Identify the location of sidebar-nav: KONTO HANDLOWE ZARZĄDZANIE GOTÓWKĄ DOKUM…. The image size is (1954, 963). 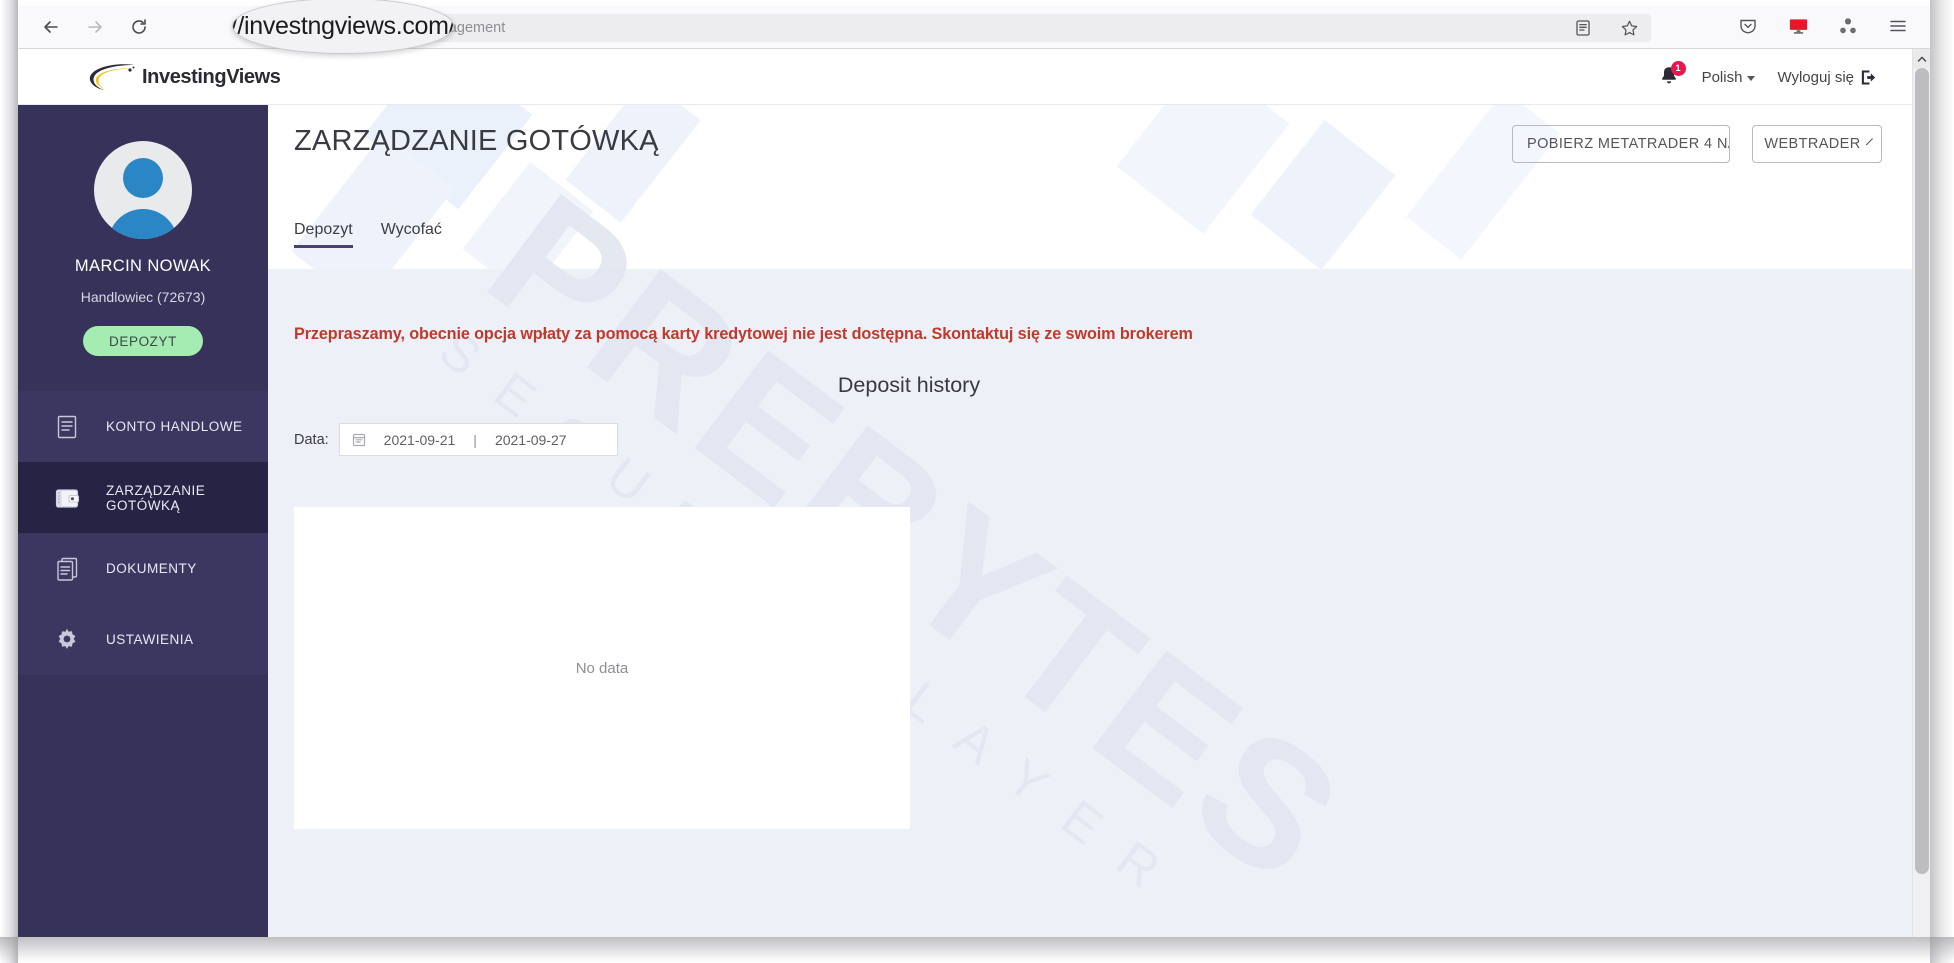
(143, 533).